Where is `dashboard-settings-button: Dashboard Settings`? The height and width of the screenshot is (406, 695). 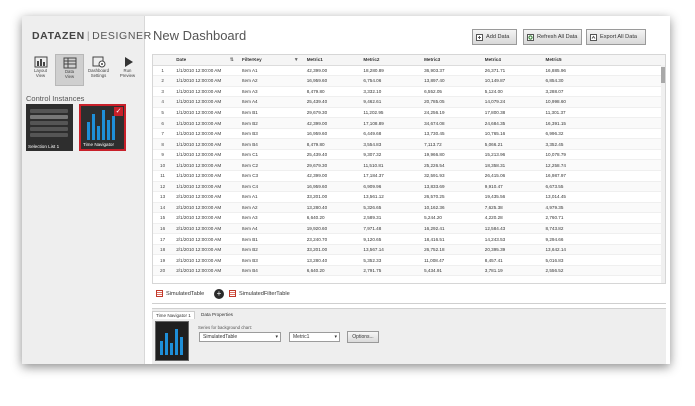 dashboard-settings-button: Dashboard Settings is located at coordinates (98, 70).